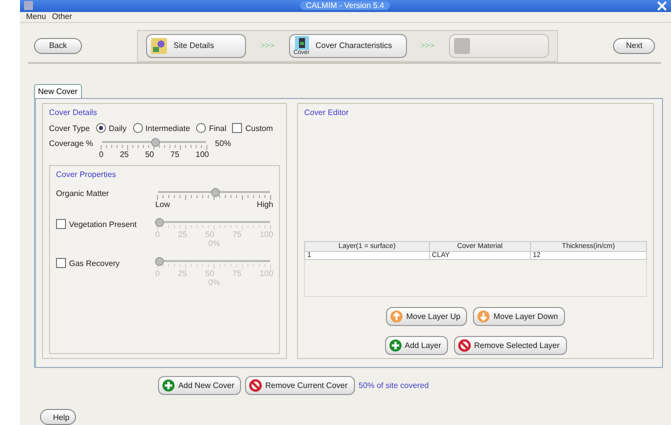 Image resolution: width=671 pixels, height=425 pixels. What do you see at coordinates (159, 46) in the screenshot?
I see `site-map-icon` at bounding box center [159, 46].